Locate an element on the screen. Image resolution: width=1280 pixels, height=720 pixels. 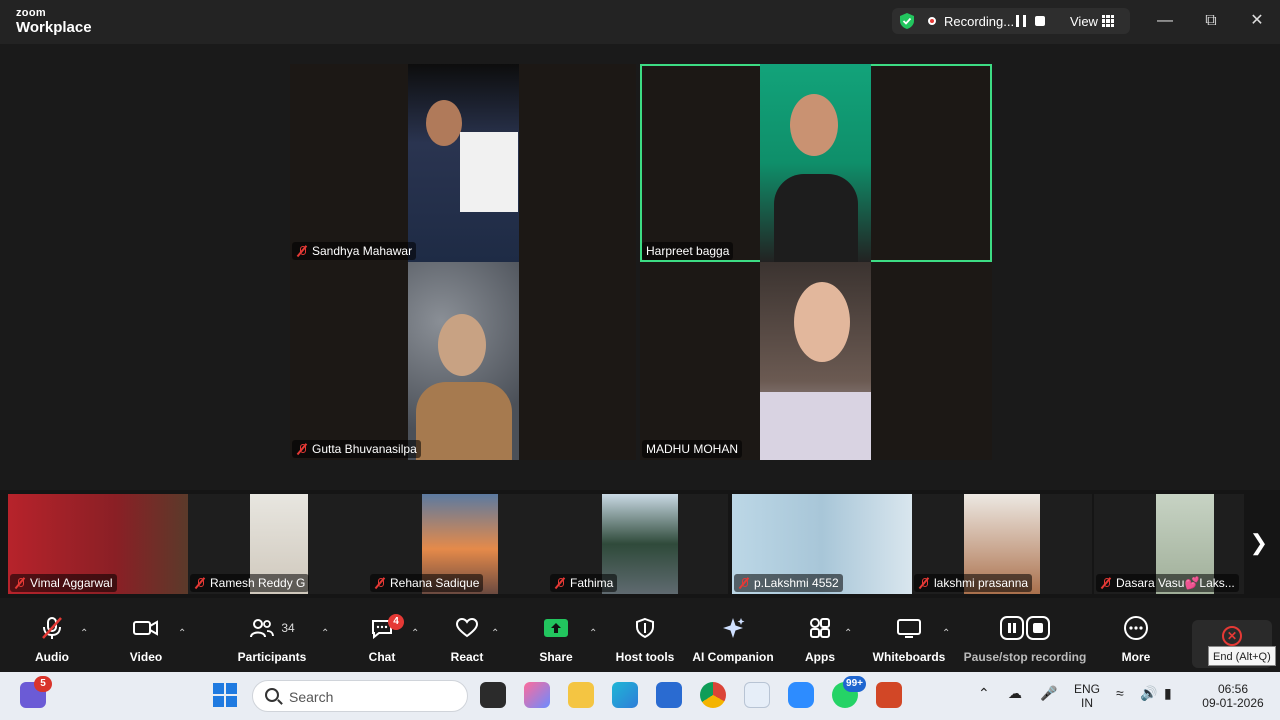
chat-button: 4 Chat is located at coordinates (382, 641).